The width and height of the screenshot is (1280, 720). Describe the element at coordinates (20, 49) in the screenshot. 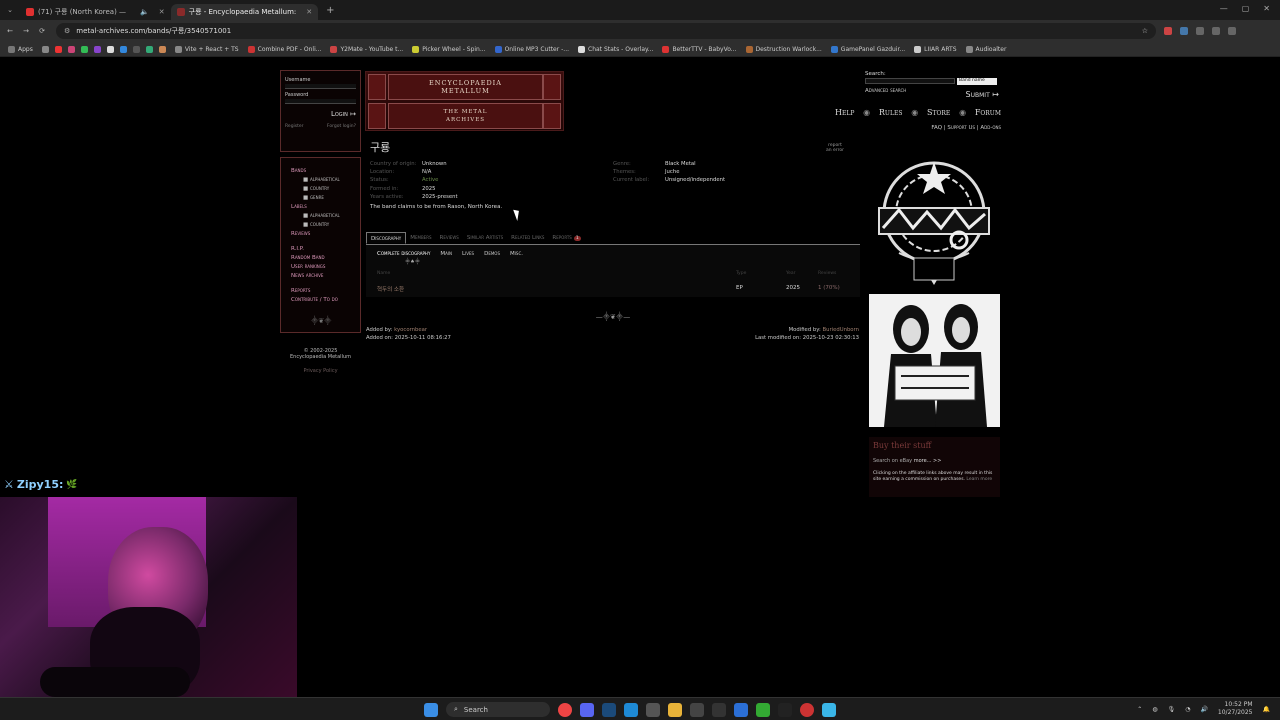

I see `bookmark-apps: Apps` at that location.